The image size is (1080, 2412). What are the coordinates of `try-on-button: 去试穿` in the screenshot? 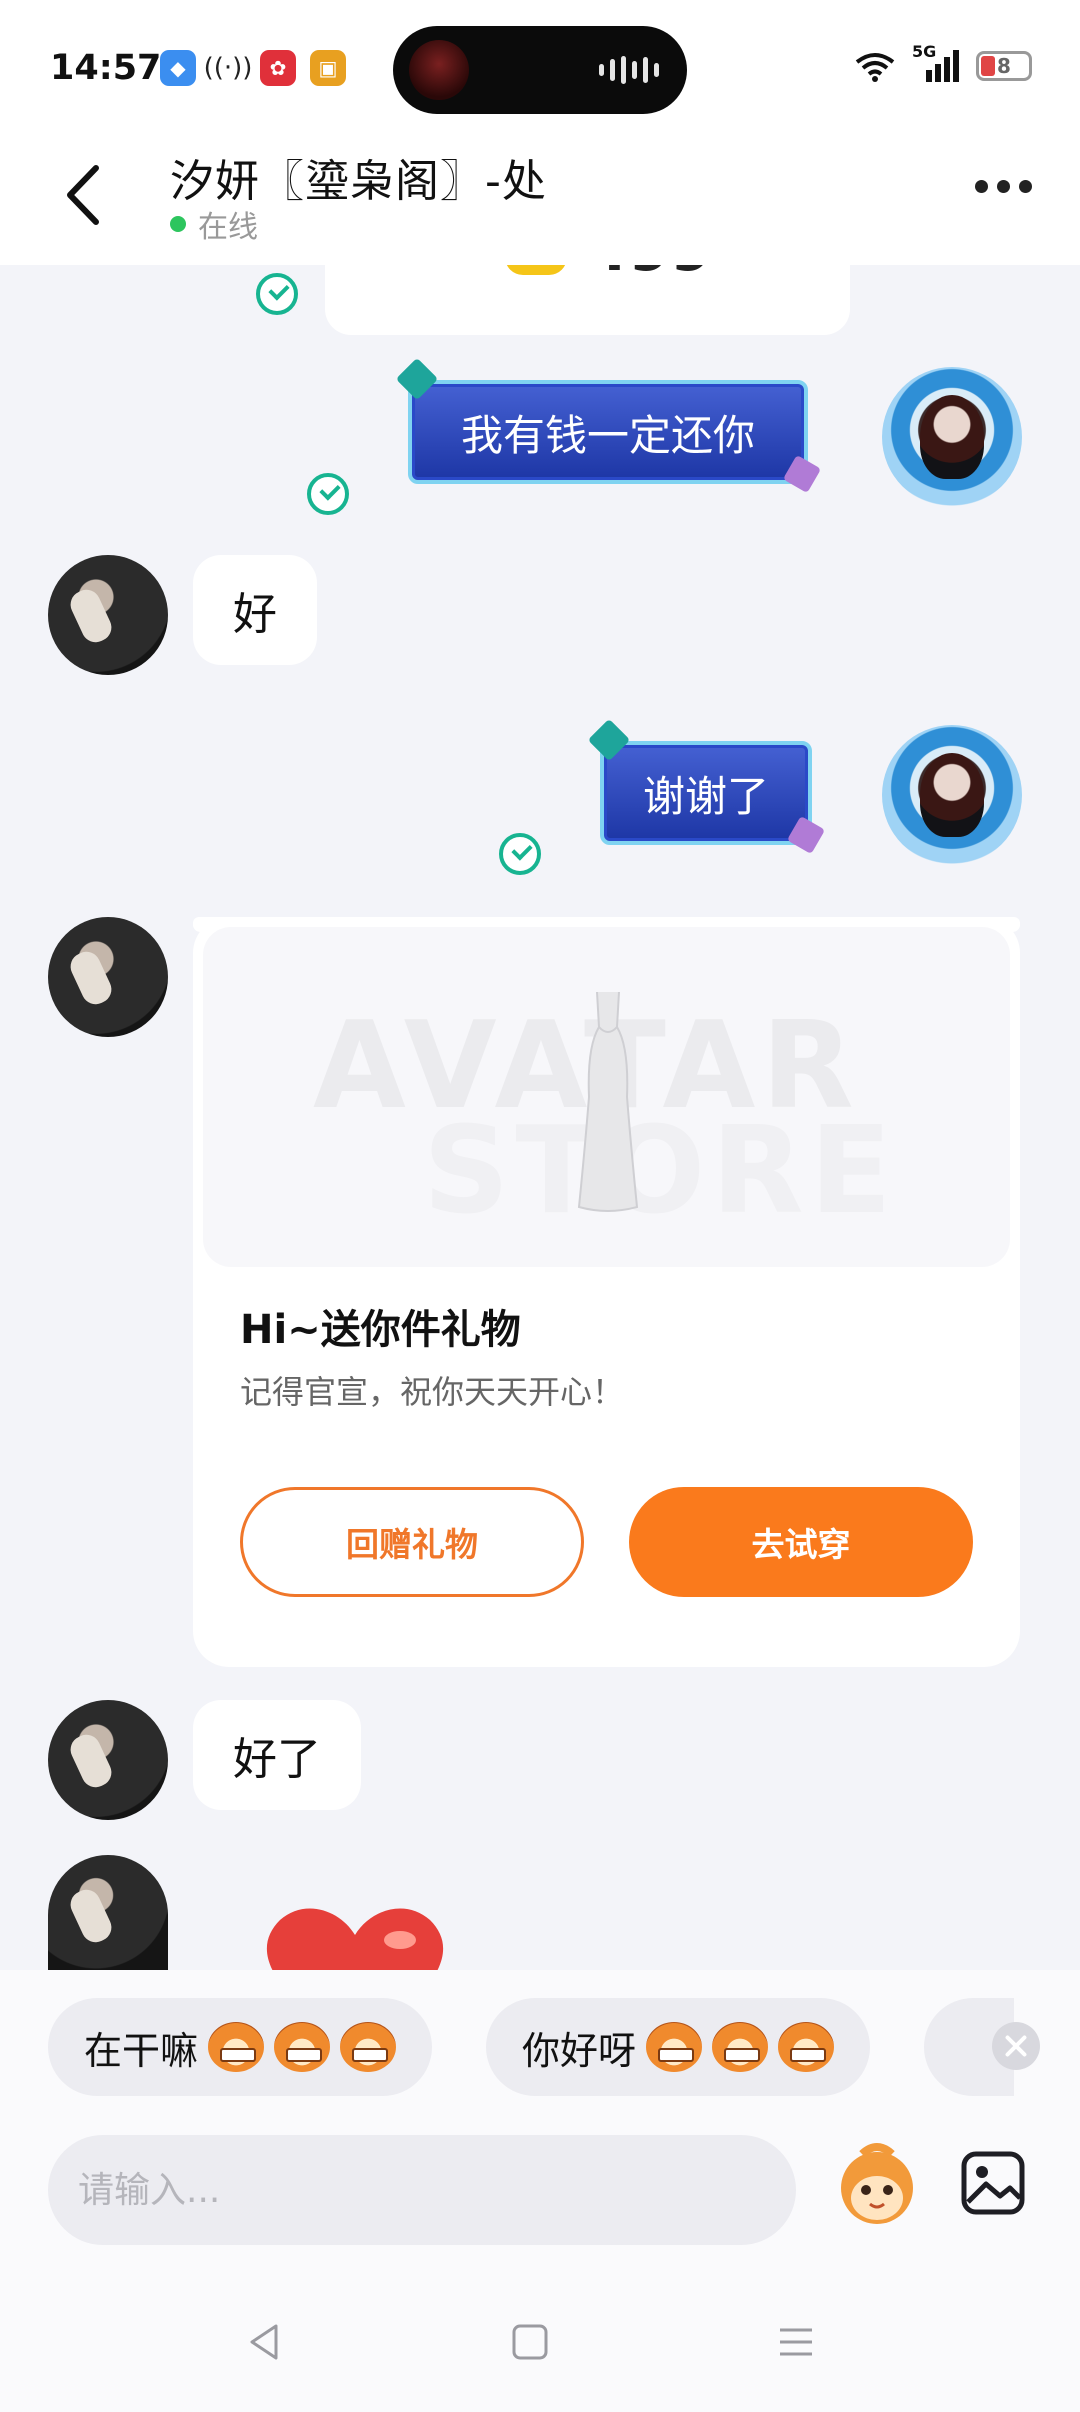 It's located at (801, 1542).